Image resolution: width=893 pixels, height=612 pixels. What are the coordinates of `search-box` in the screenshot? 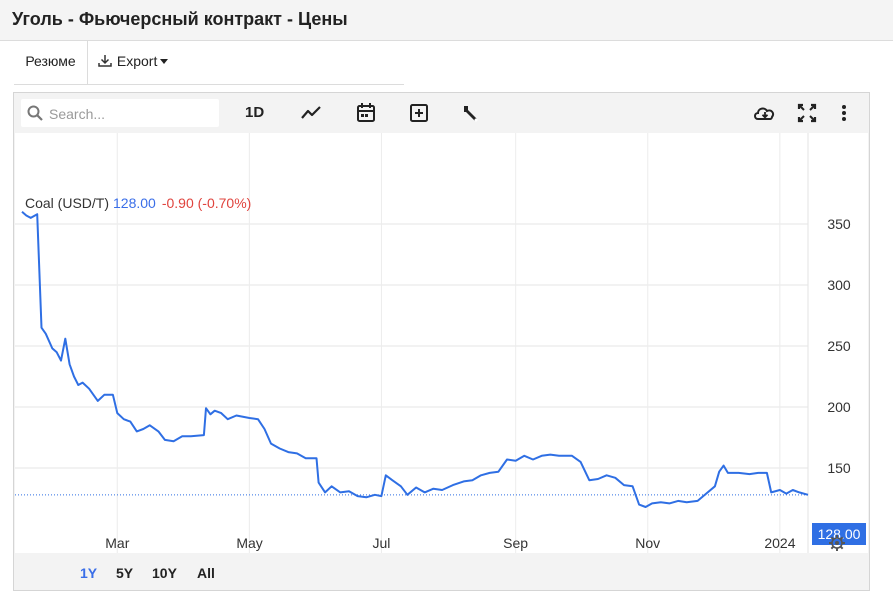 It's located at (120, 113).